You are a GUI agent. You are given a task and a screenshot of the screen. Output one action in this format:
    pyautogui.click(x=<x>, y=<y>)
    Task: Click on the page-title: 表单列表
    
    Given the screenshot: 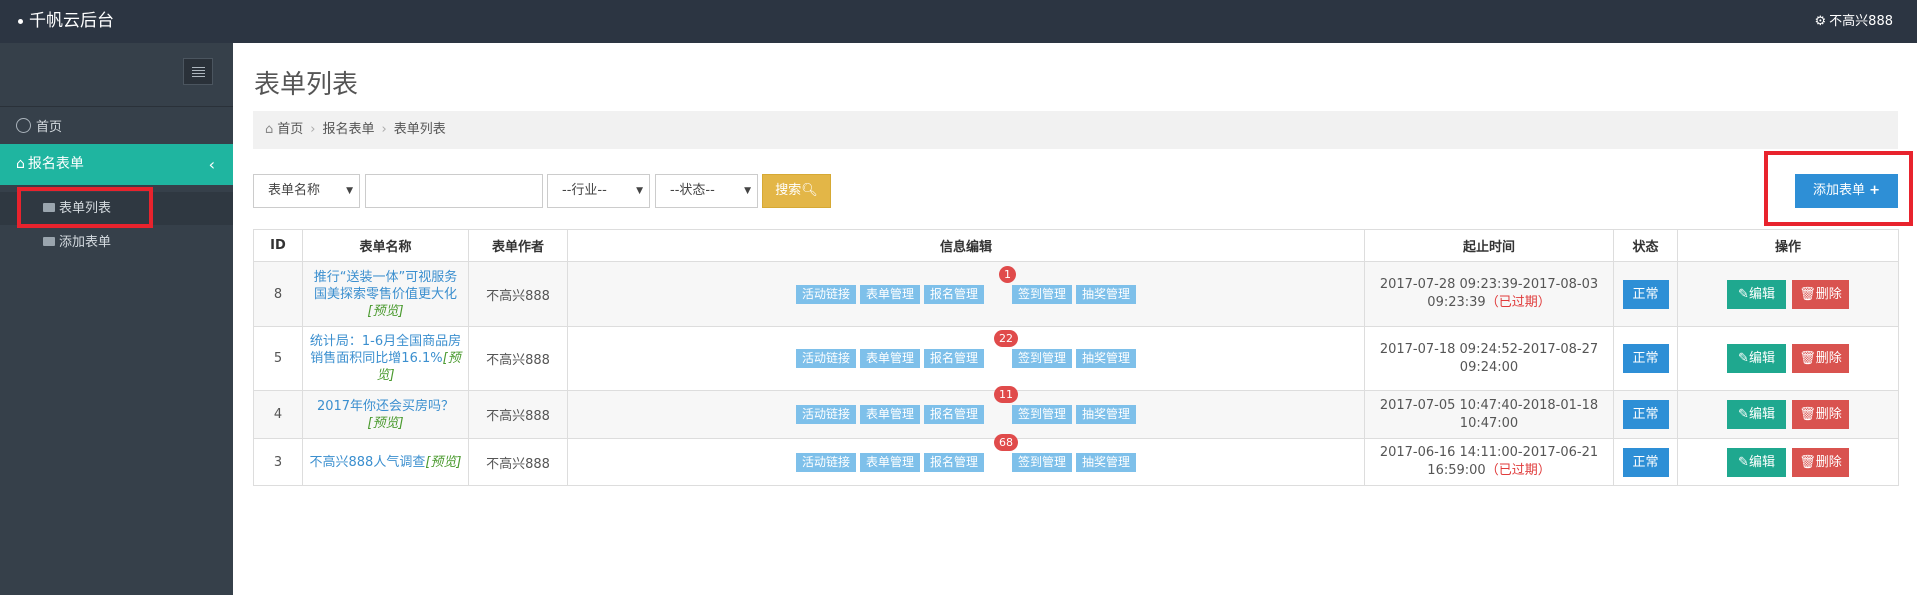 What is the action you would take?
    pyautogui.click(x=306, y=85)
    